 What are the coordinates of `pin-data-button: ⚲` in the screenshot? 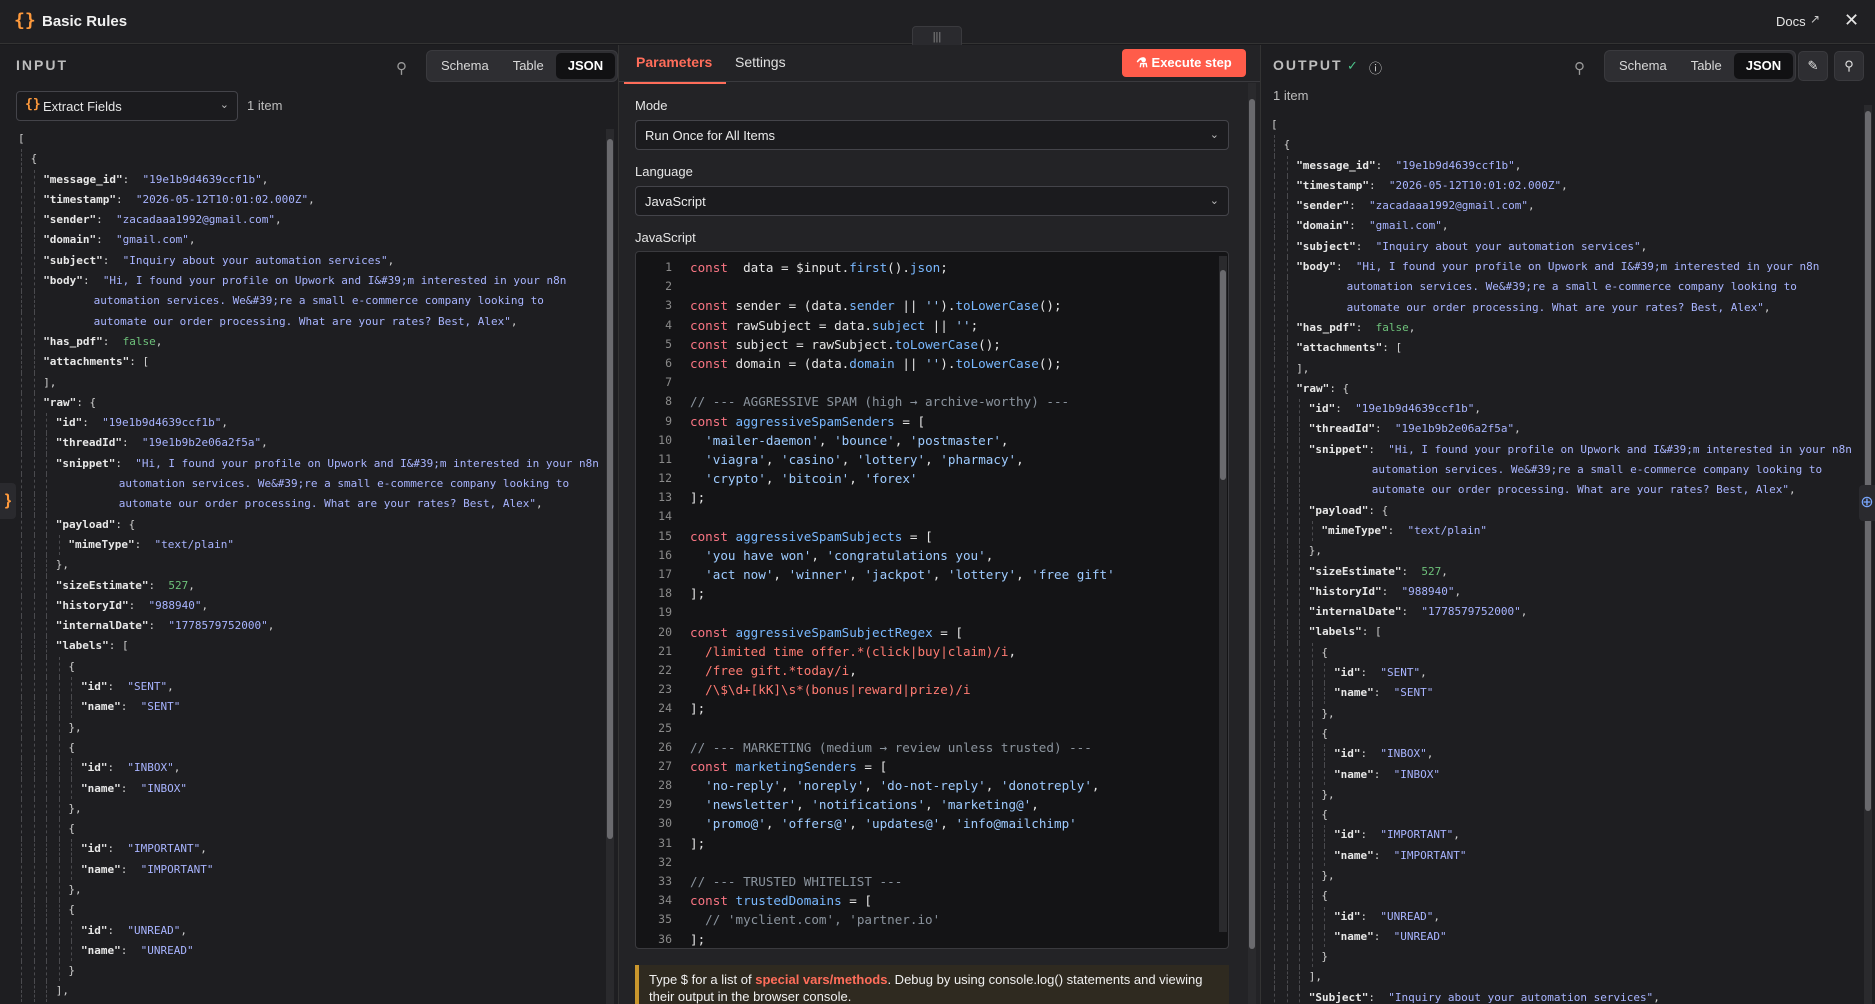 It's located at (1849, 66).